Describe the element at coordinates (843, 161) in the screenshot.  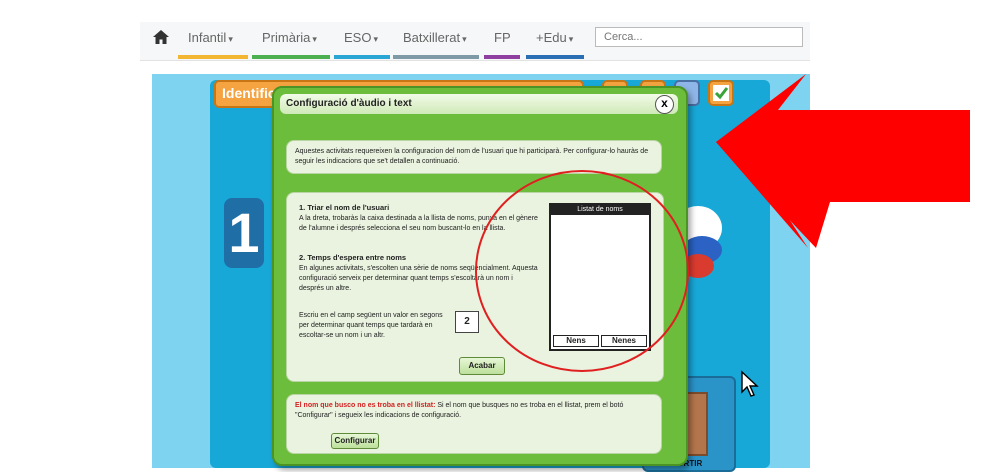
I see `red-arrow-icon` at that location.